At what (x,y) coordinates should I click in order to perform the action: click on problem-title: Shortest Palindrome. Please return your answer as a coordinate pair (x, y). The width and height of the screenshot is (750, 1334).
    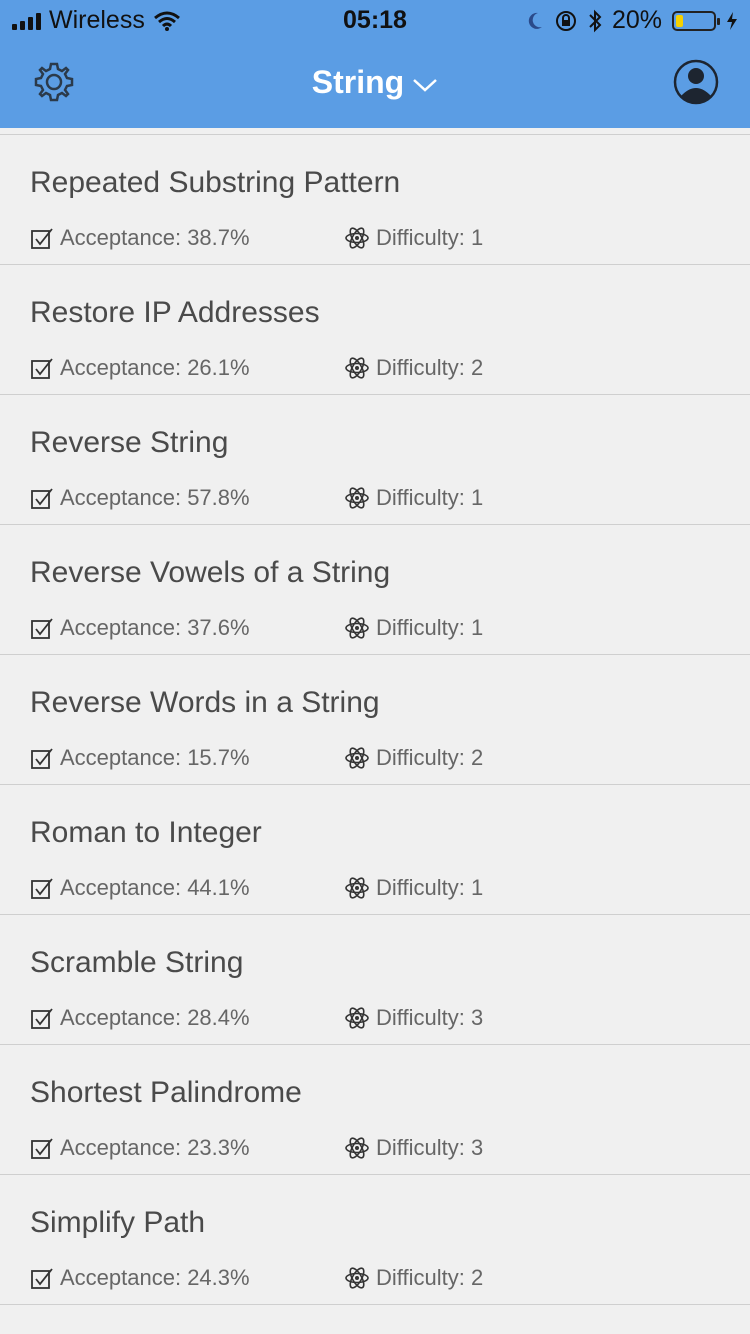
    Looking at the image, I should click on (166, 1092).